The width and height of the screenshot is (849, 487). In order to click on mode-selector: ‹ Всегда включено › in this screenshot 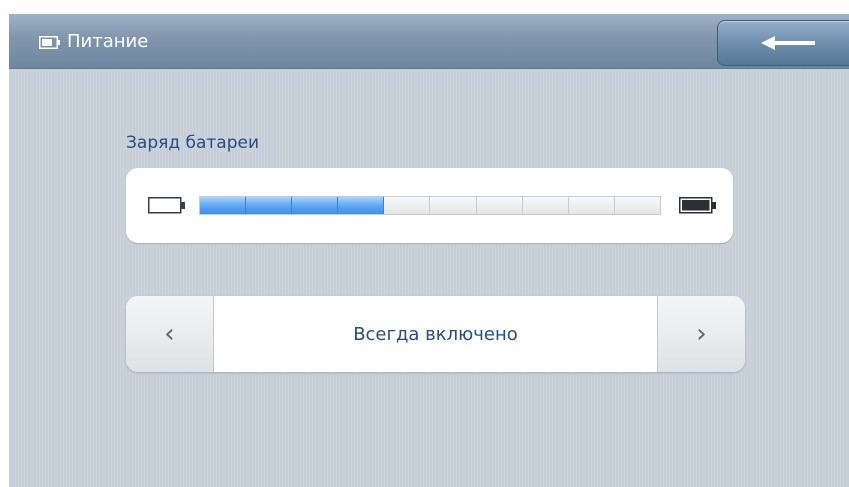, I will do `click(435, 334)`.